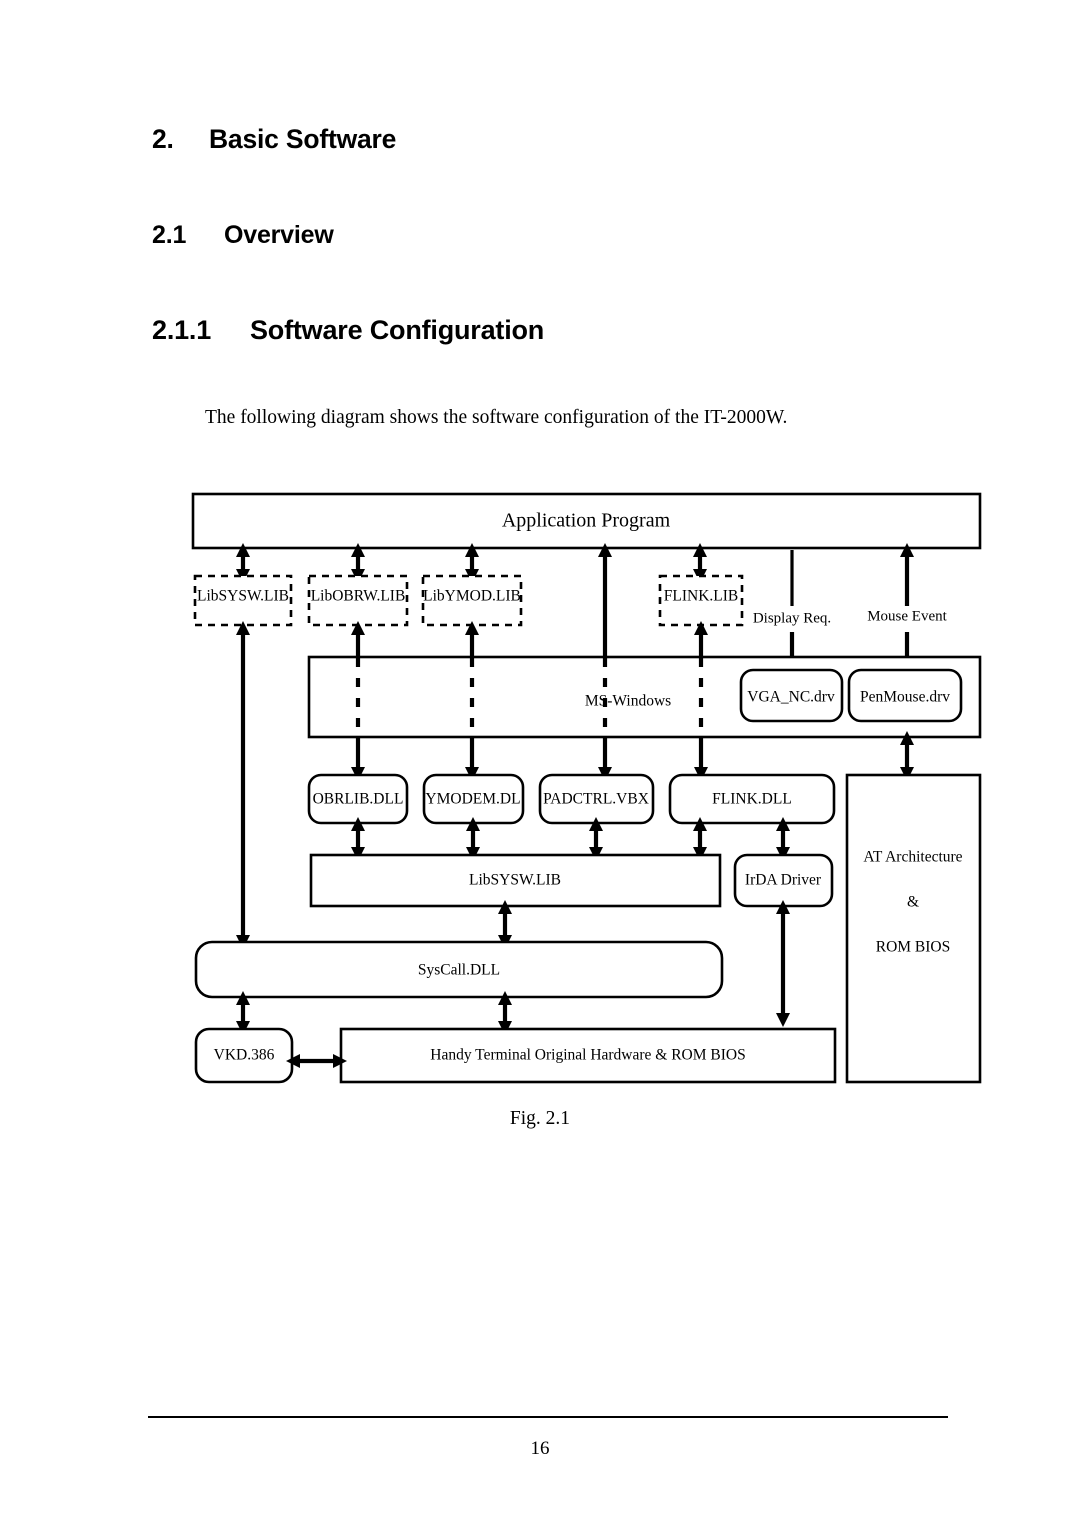 Image resolution: width=1080 pixels, height=1528 pixels. I want to click on label-flink-lib: FLINK.LIB, so click(701, 596).